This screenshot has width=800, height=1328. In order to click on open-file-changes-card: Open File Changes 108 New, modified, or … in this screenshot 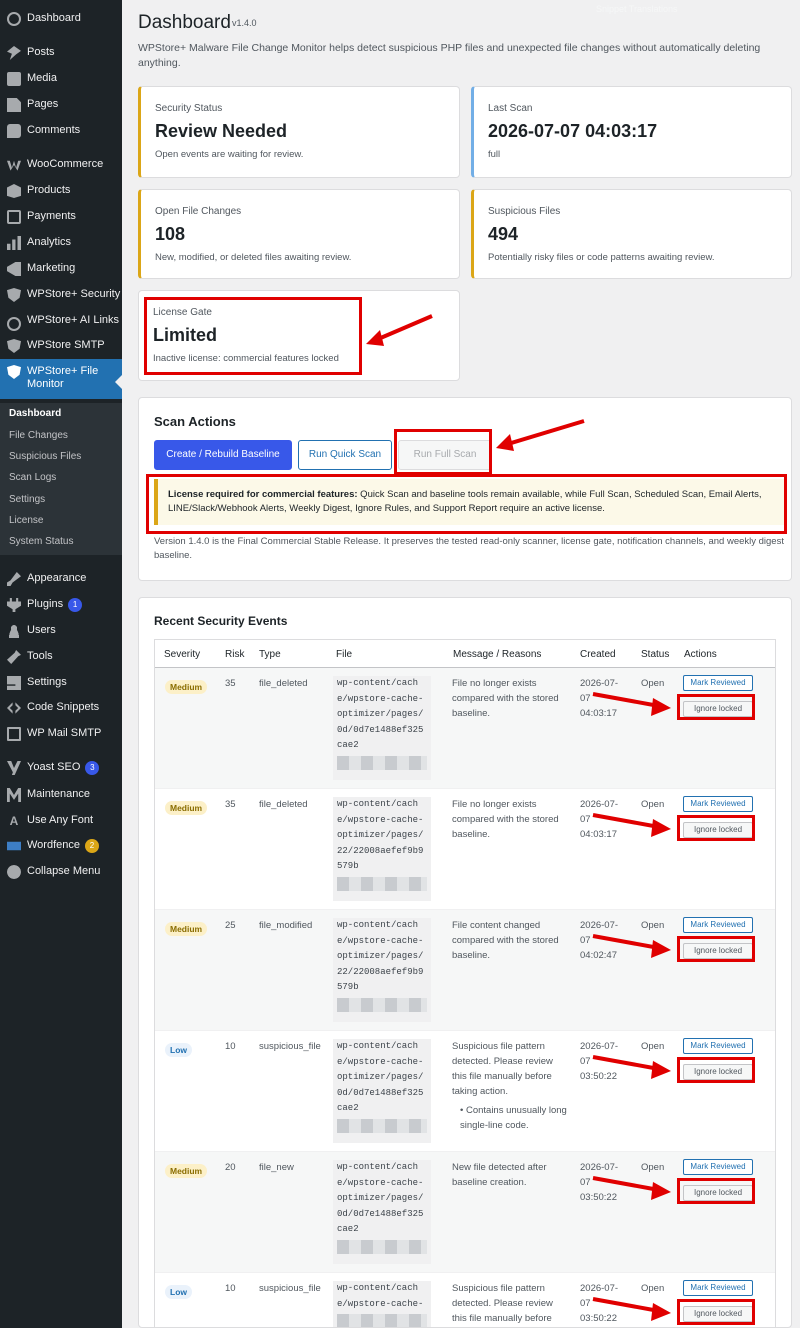, I will do `click(299, 234)`.